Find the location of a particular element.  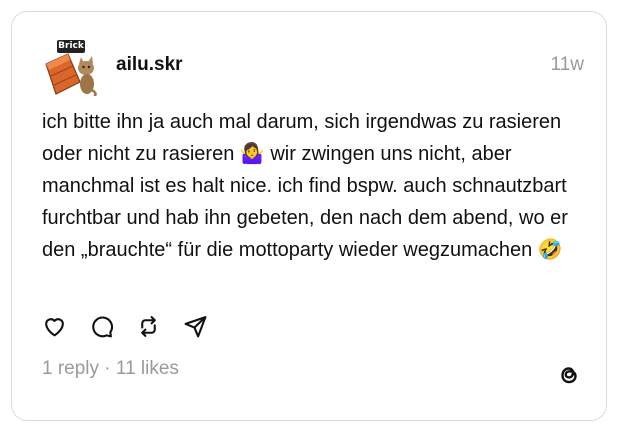

share-icon is located at coordinates (195, 326).